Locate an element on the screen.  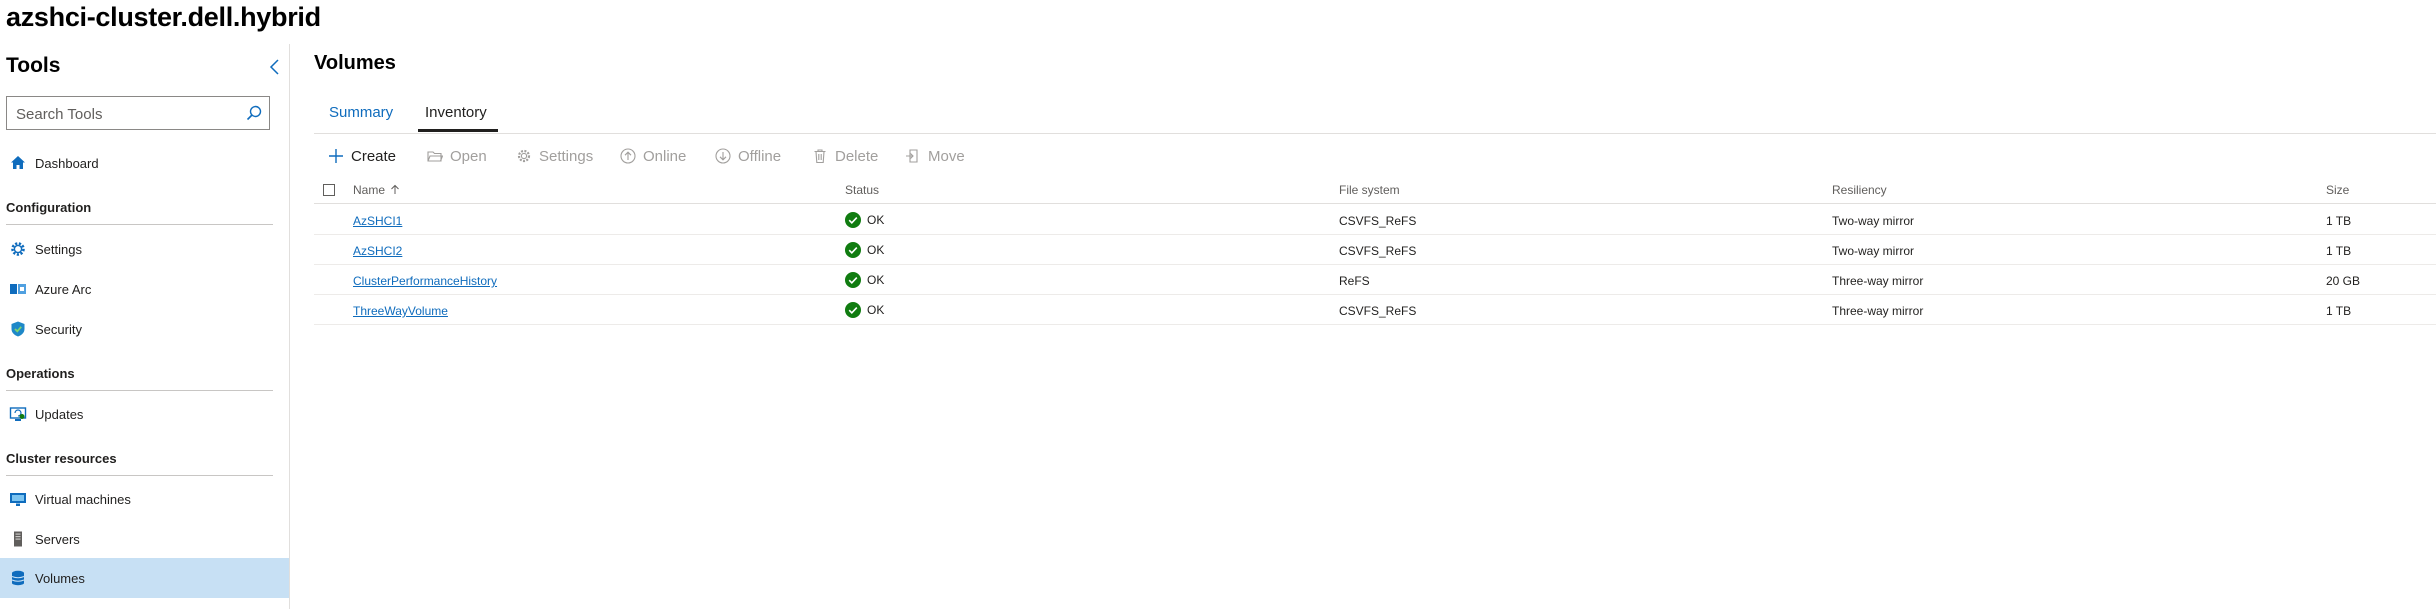
arrow-up-circle-icon is located at coordinates (628, 156).